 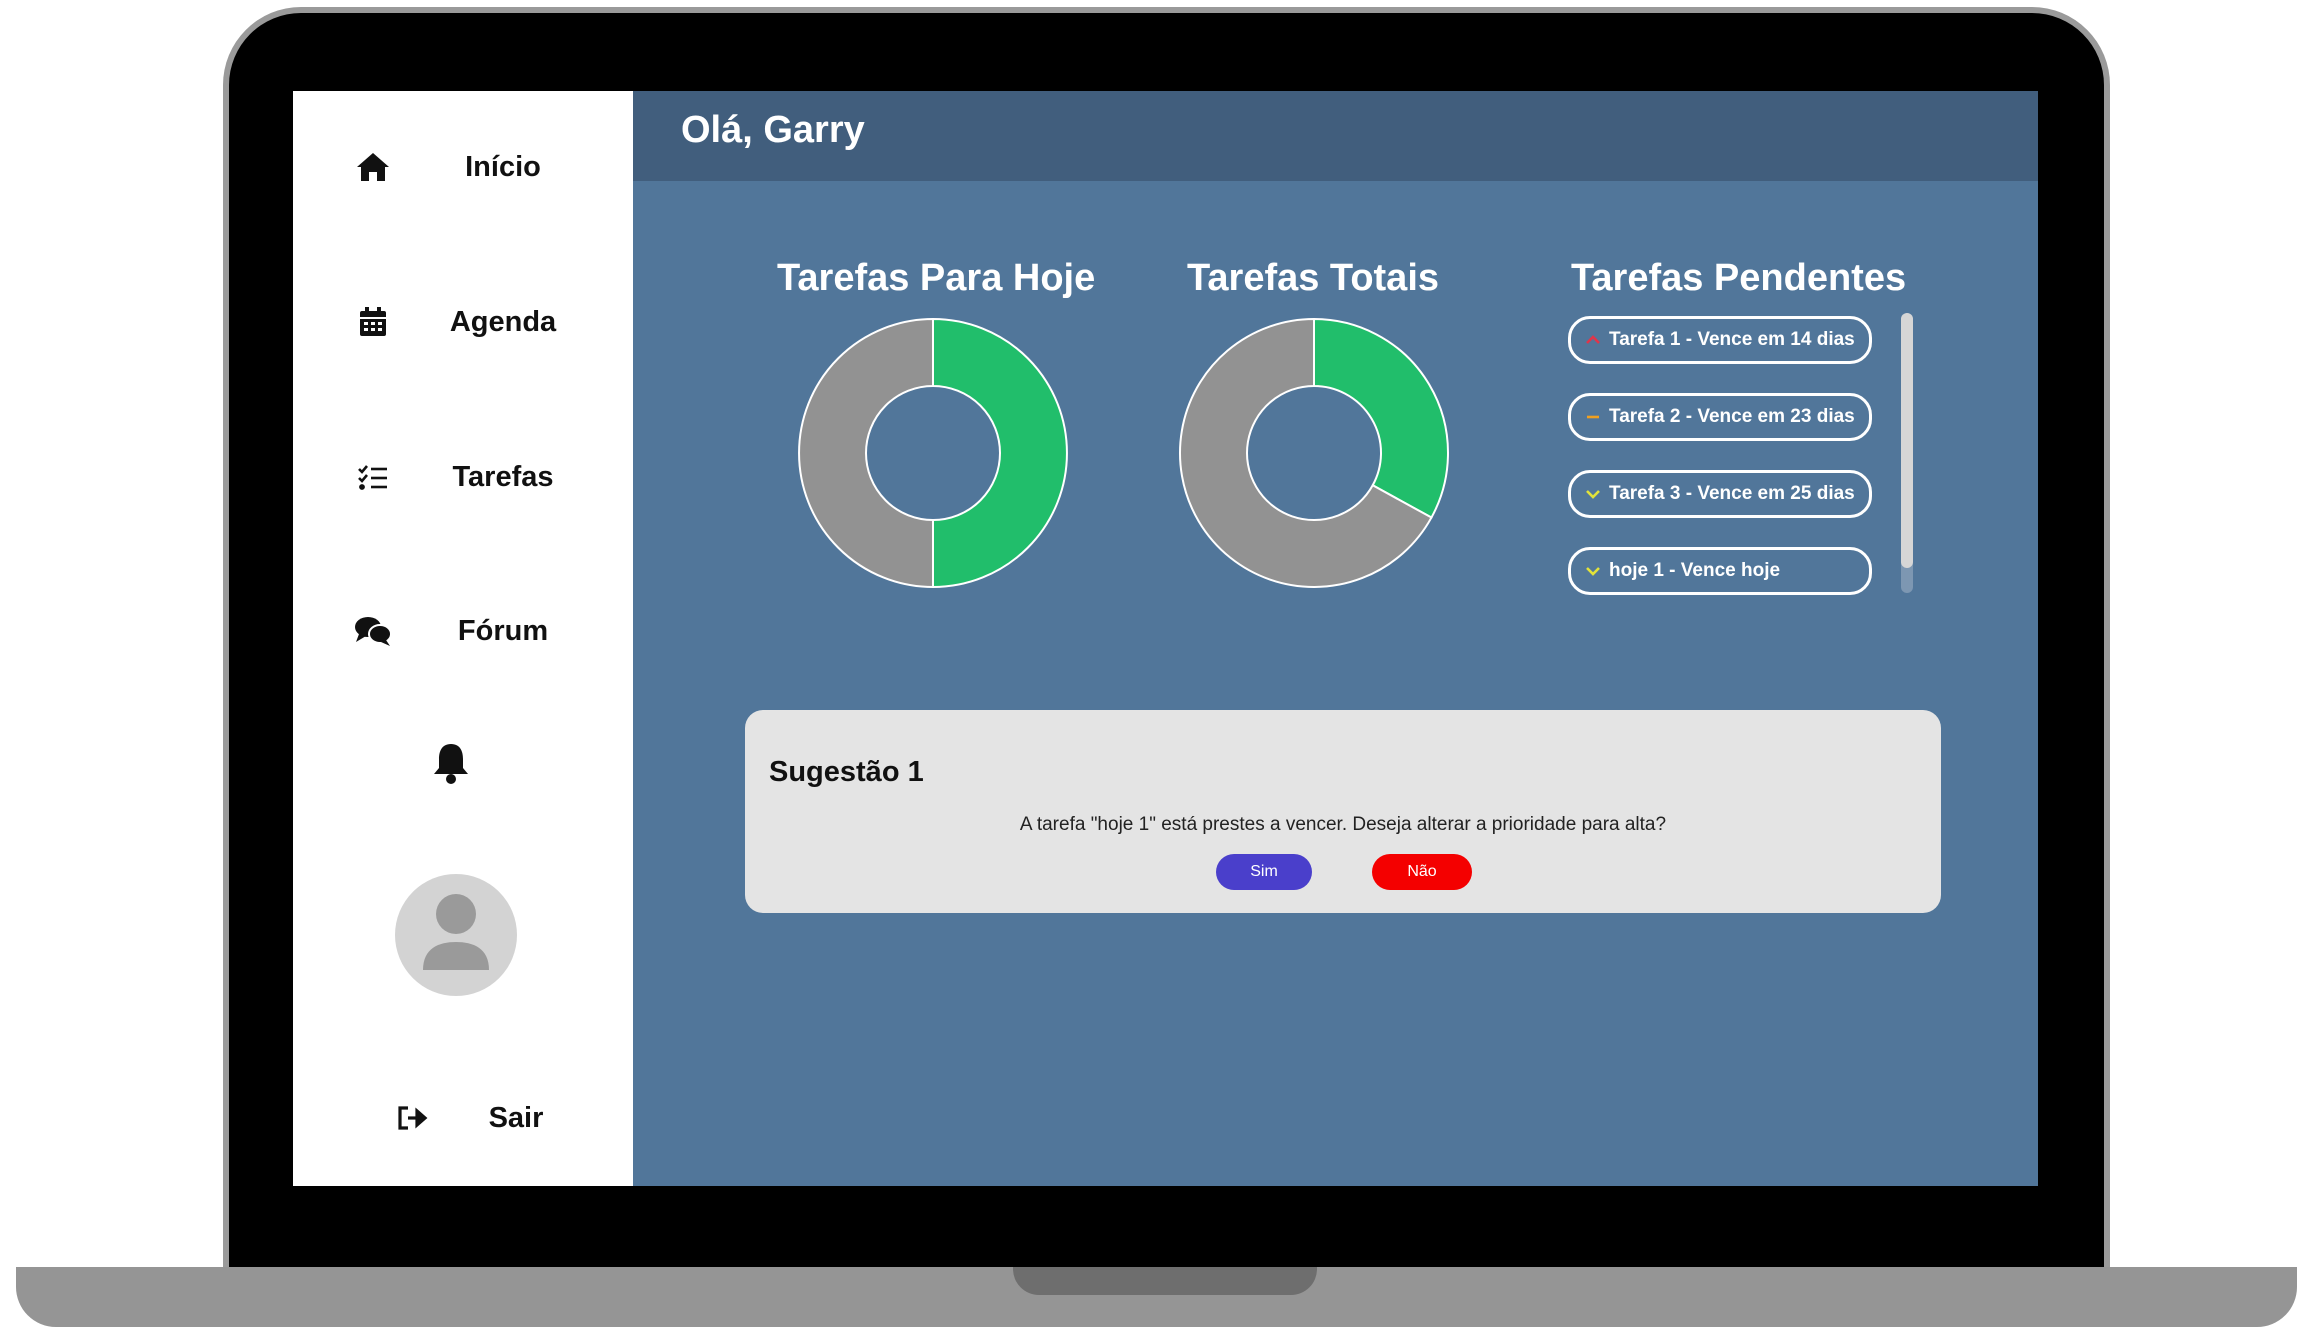 What do you see at coordinates (1264, 872) in the screenshot?
I see `yes-button: Sim` at bounding box center [1264, 872].